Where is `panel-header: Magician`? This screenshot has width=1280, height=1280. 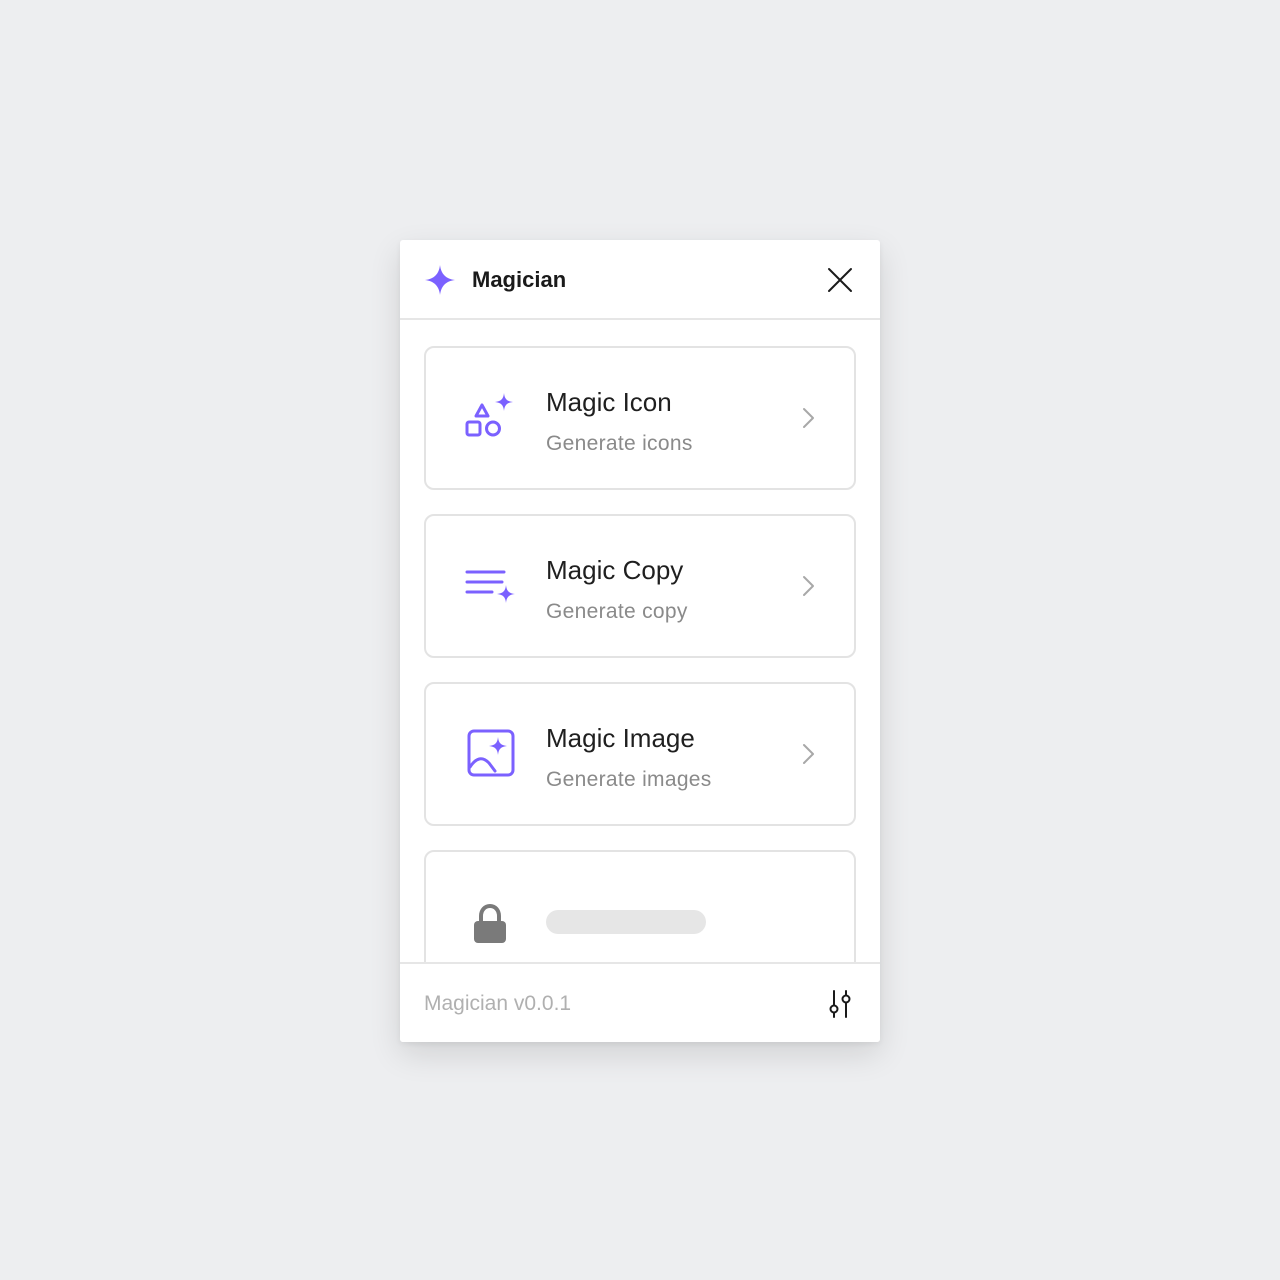
panel-header: Magician is located at coordinates (640, 280).